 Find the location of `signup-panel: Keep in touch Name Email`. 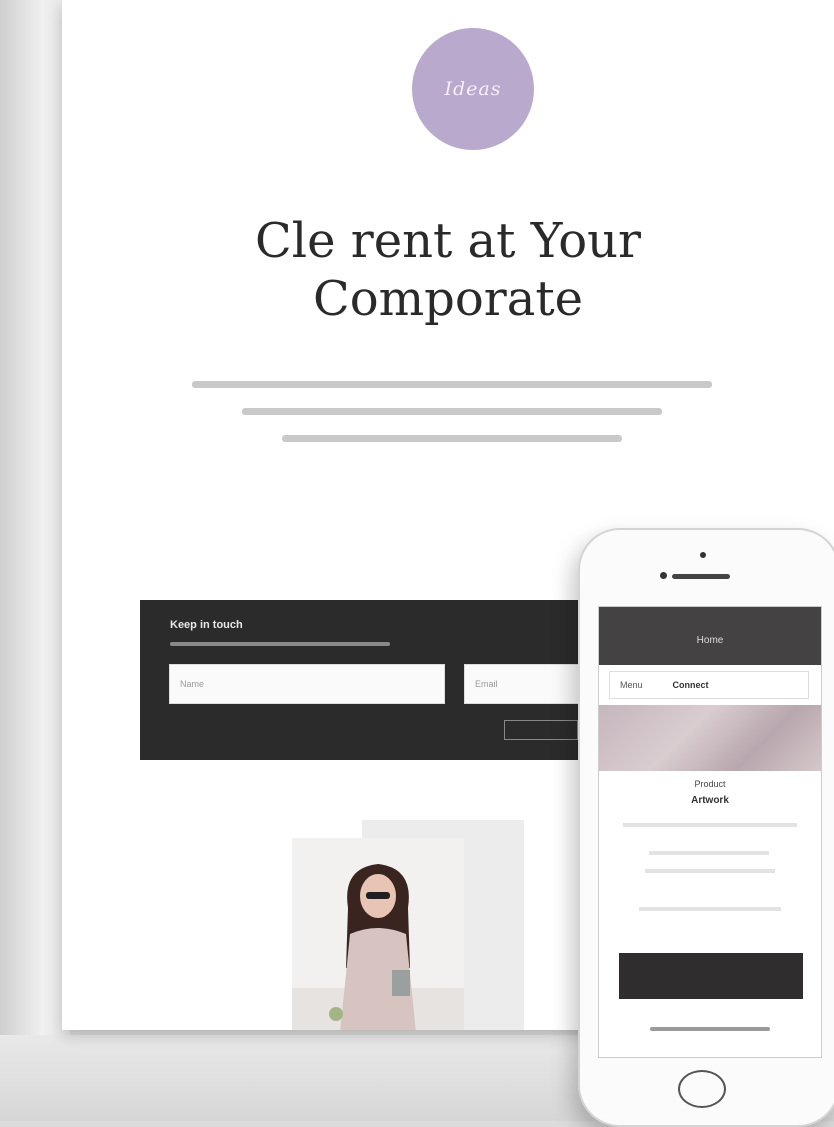

signup-panel: Keep in touch Name Email is located at coordinates (380, 680).